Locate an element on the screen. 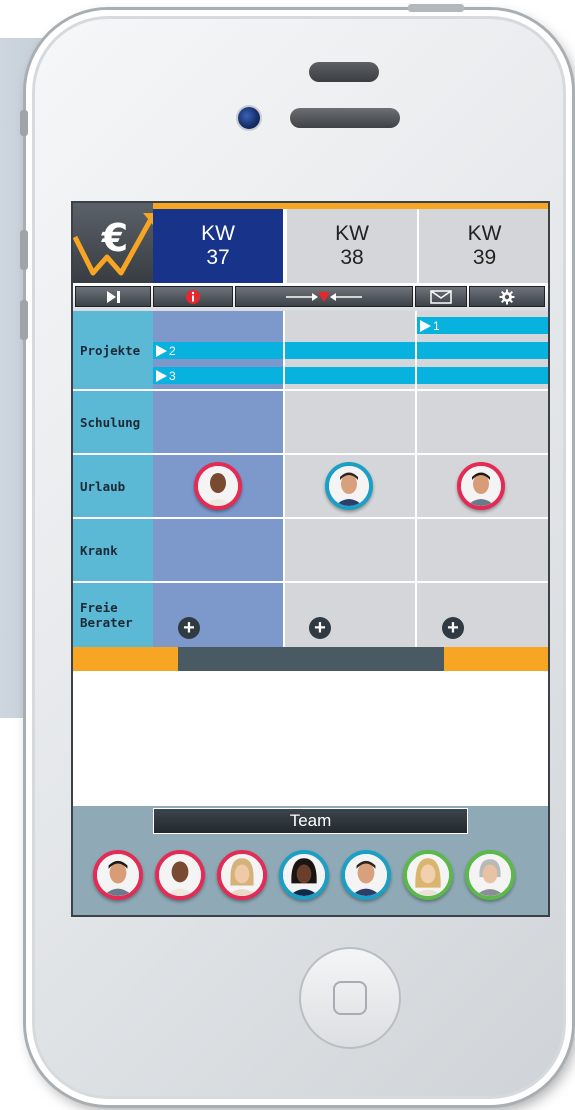  row-label-text: Schulung is located at coordinates (110, 422).